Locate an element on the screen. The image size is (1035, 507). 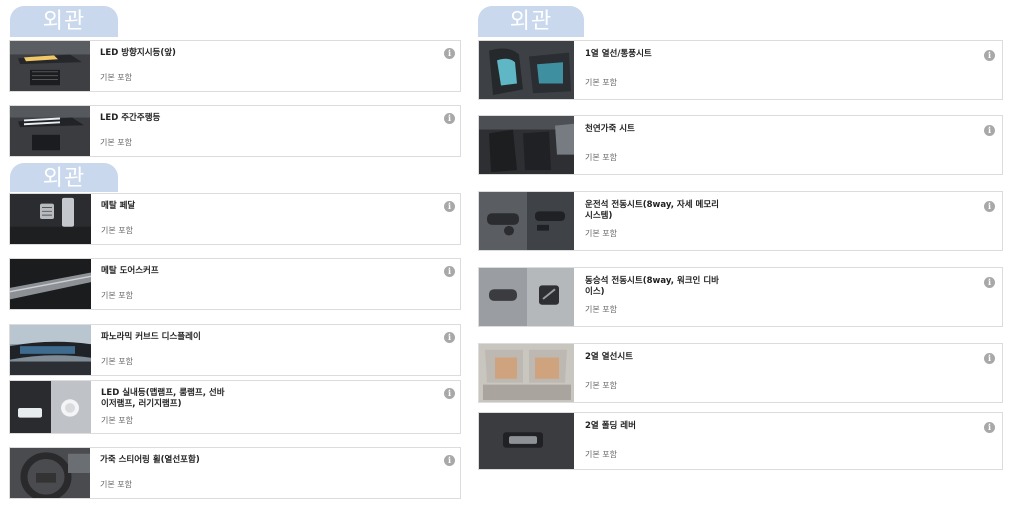
front-seat-image is located at coordinates (526, 70).